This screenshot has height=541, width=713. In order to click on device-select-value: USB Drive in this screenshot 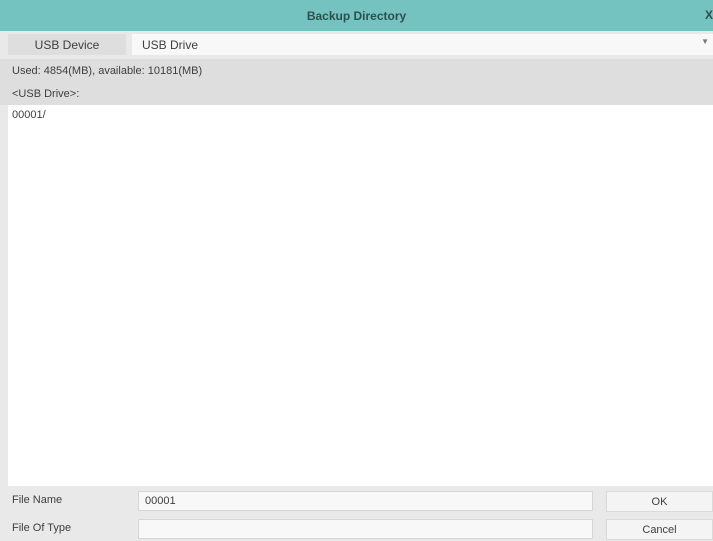, I will do `click(170, 44)`.